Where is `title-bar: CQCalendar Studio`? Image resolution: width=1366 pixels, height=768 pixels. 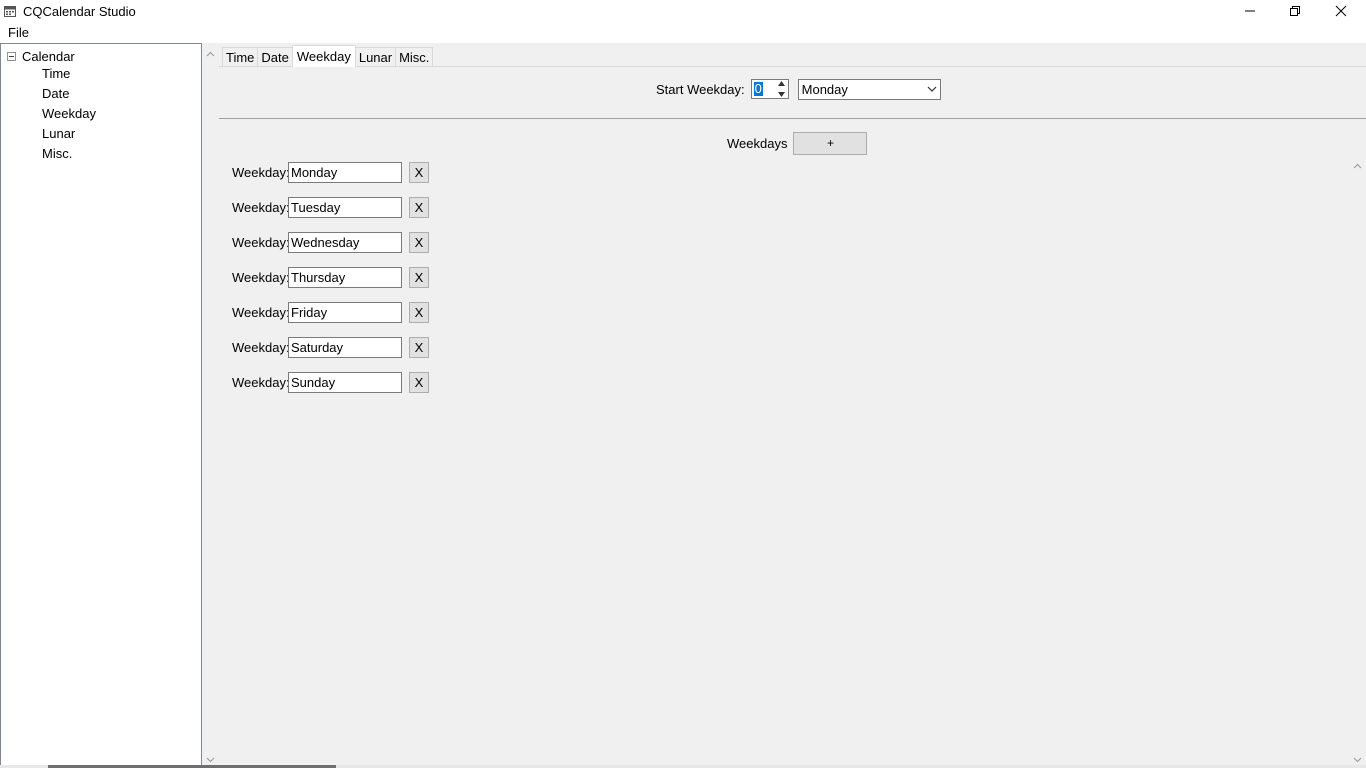 title-bar: CQCalendar Studio is located at coordinates (683, 11).